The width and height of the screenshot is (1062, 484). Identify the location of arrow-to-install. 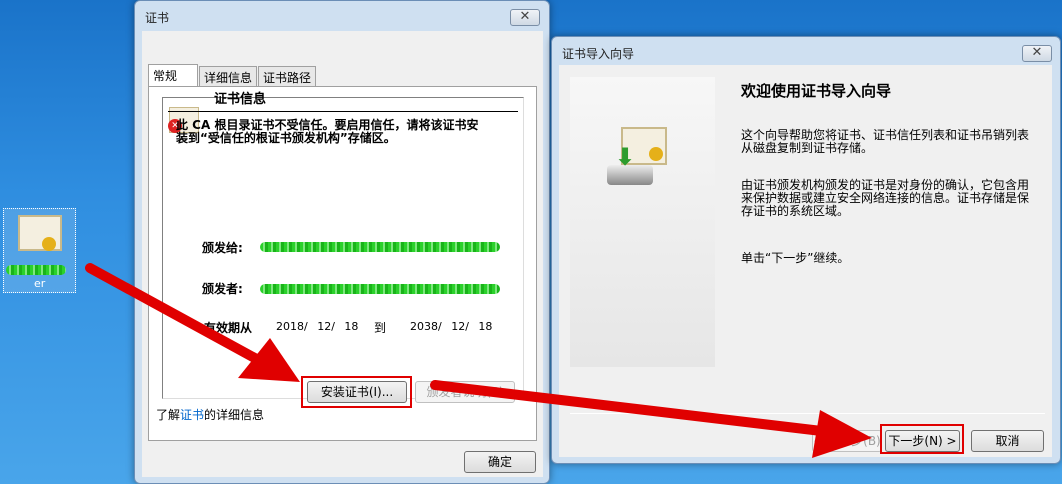
(192, 322).